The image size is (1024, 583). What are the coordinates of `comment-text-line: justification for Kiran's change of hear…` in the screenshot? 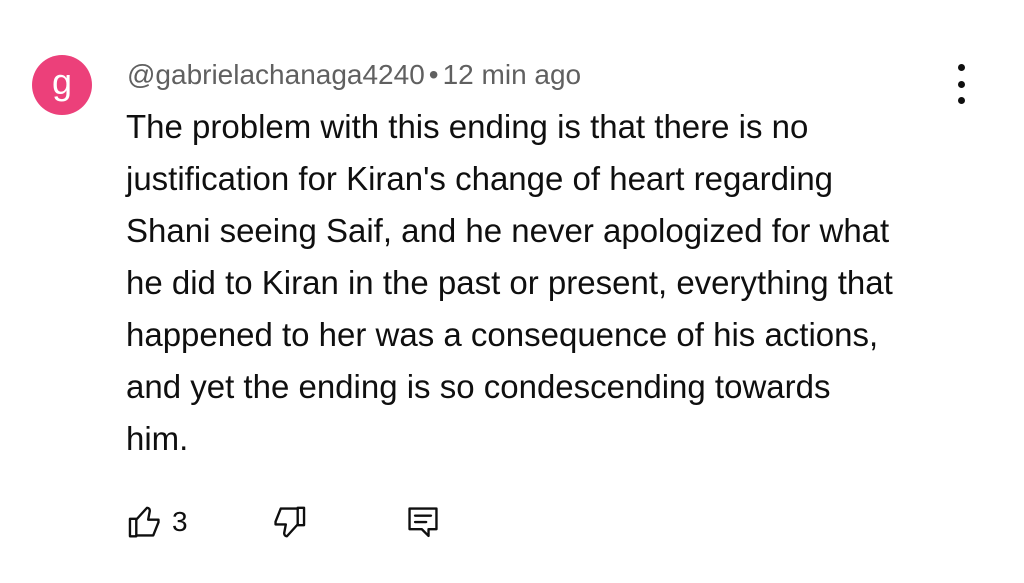 It's located at (480, 178).